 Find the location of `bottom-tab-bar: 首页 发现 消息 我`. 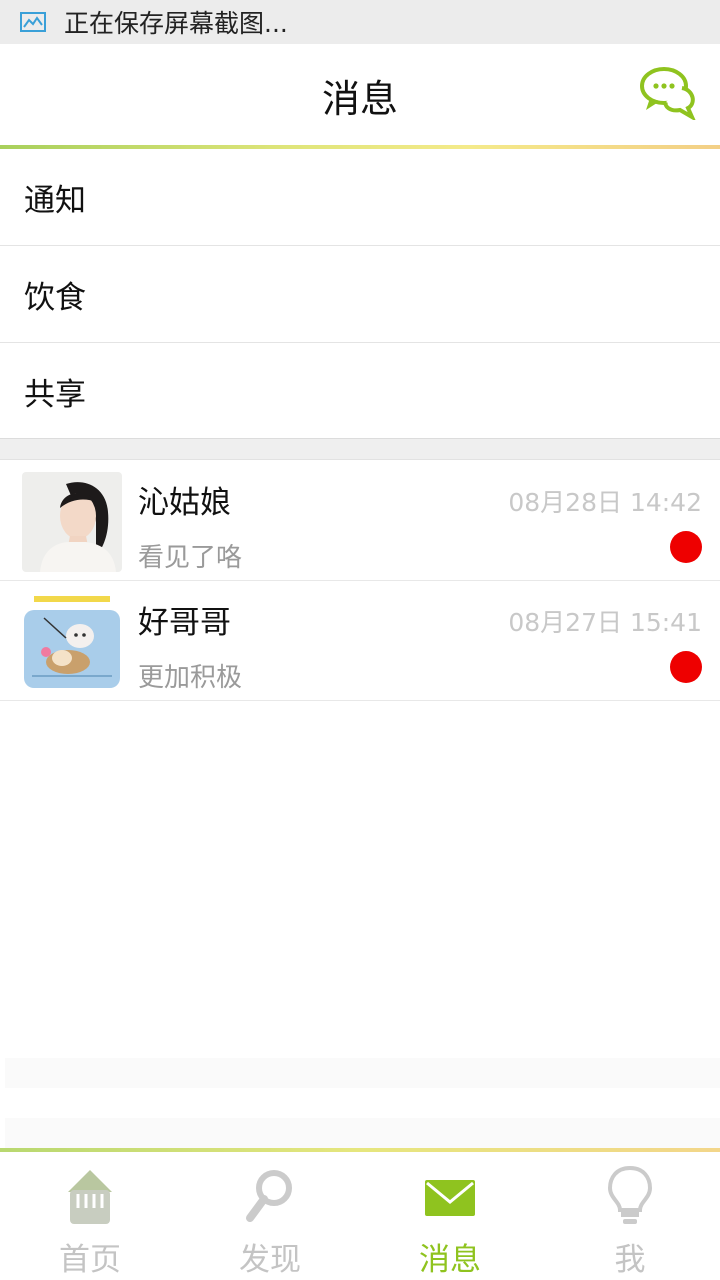

bottom-tab-bar: 首页 发现 消息 我 is located at coordinates (360, 1216).